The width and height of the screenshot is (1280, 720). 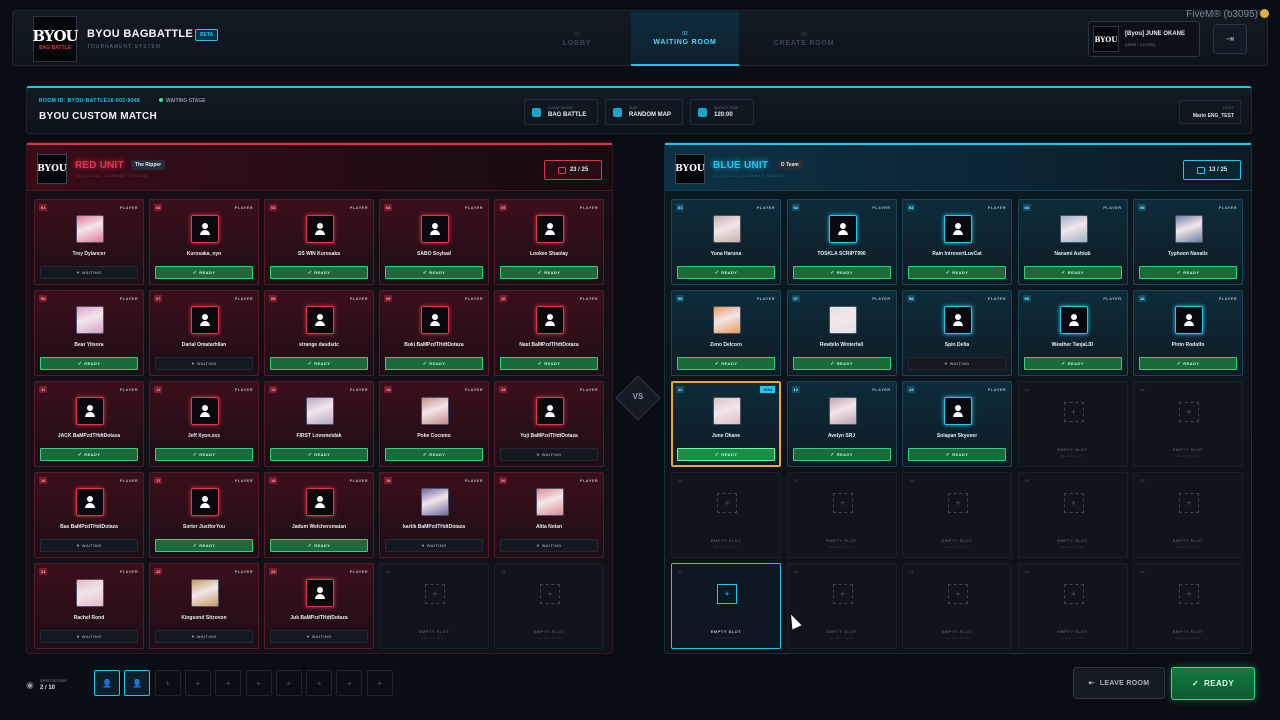 What do you see at coordinates (957, 515) in the screenshot?
I see `empty-slot: 18 + EMPTY SLOT SELECT SLOT` at bounding box center [957, 515].